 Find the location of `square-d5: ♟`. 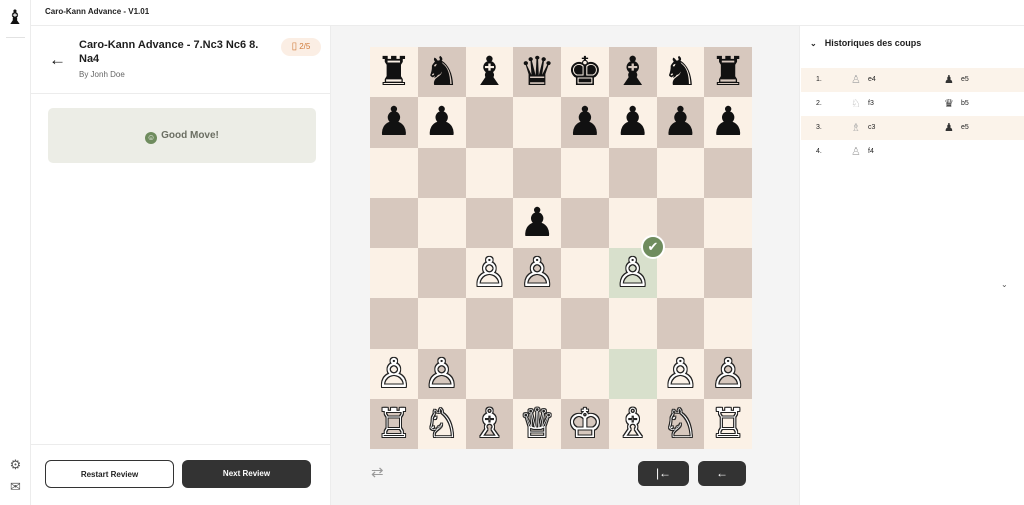

square-d5: ♟ is located at coordinates (537, 222).